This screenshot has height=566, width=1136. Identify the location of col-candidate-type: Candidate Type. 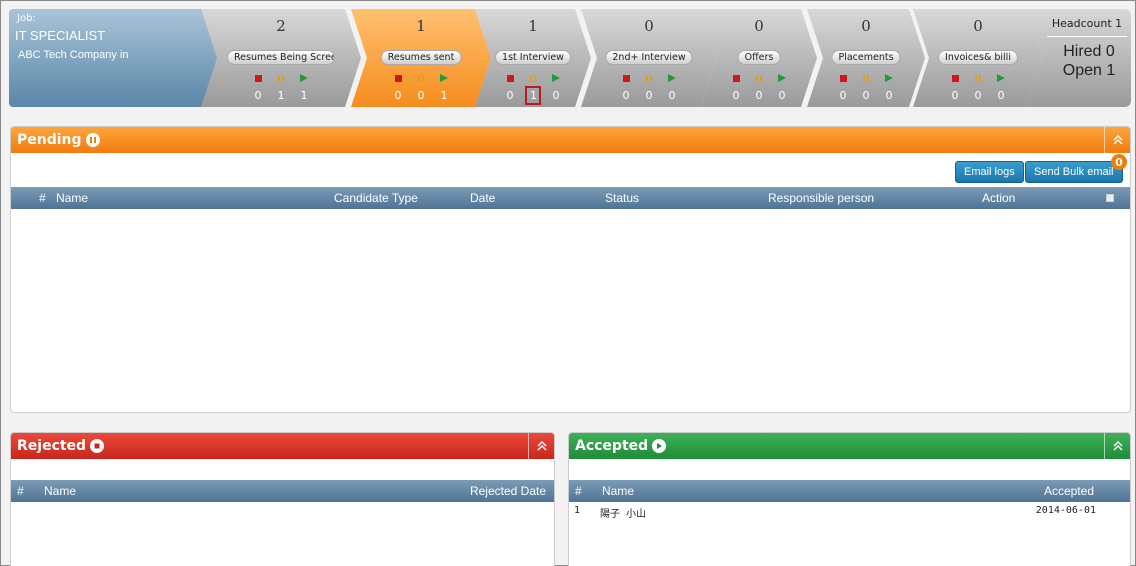
(376, 198).